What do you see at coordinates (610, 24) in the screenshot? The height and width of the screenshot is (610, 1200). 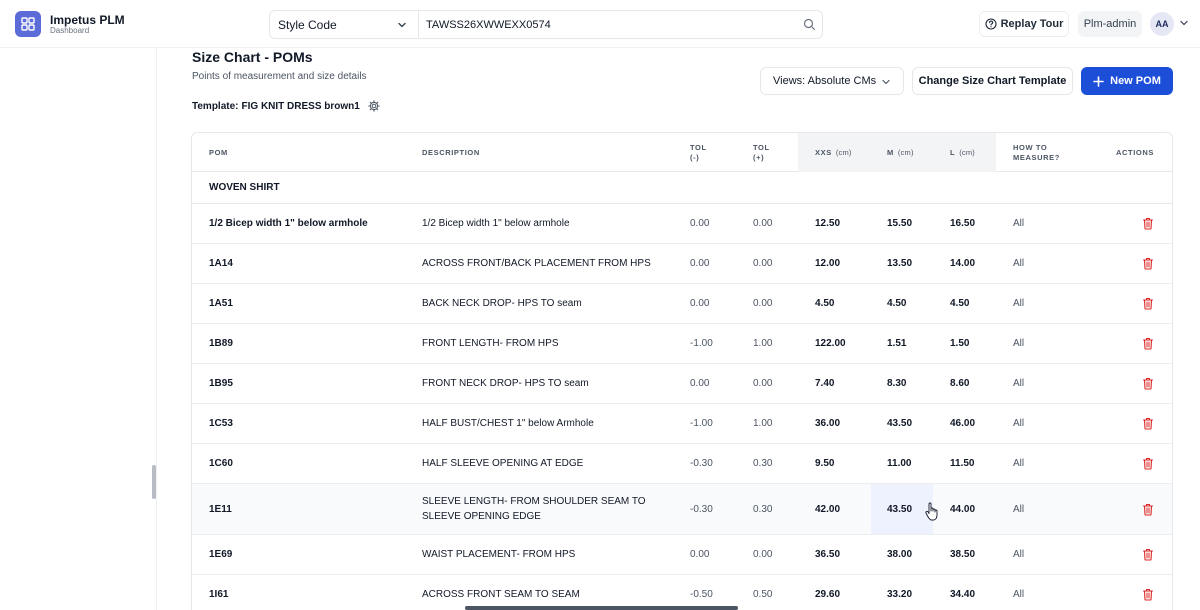 I see `search-input` at bounding box center [610, 24].